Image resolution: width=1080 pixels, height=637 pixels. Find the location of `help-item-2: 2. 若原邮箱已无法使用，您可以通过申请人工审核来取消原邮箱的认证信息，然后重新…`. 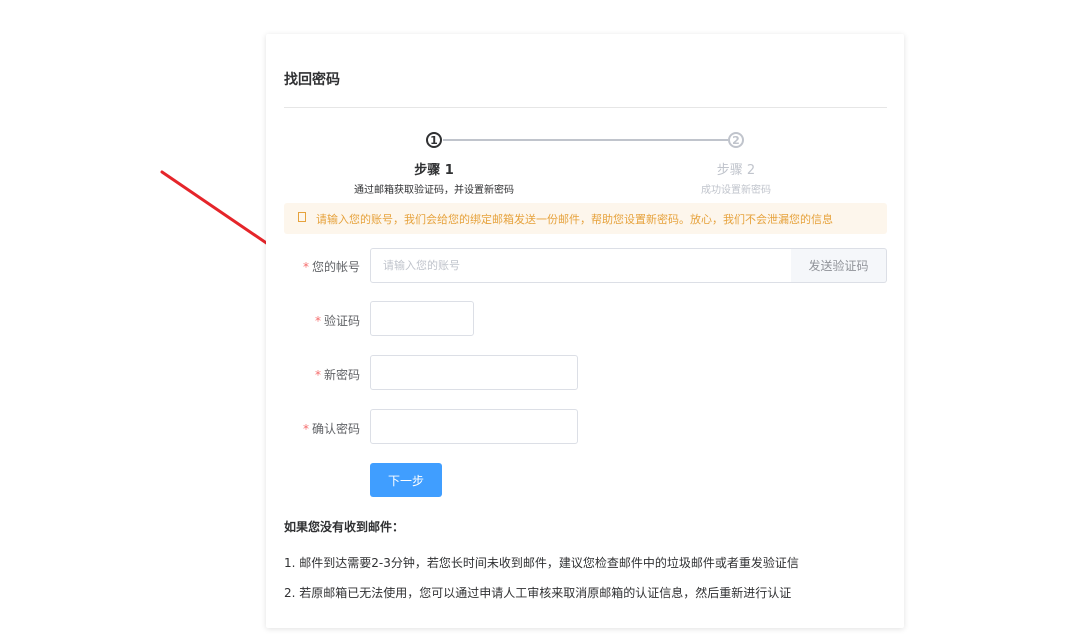

help-item-2: 2. 若原邮箱已无法使用，您可以通过申请人工审核来取消原邮箱的认证信息，然后重新… is located at coordinates (538, 593).